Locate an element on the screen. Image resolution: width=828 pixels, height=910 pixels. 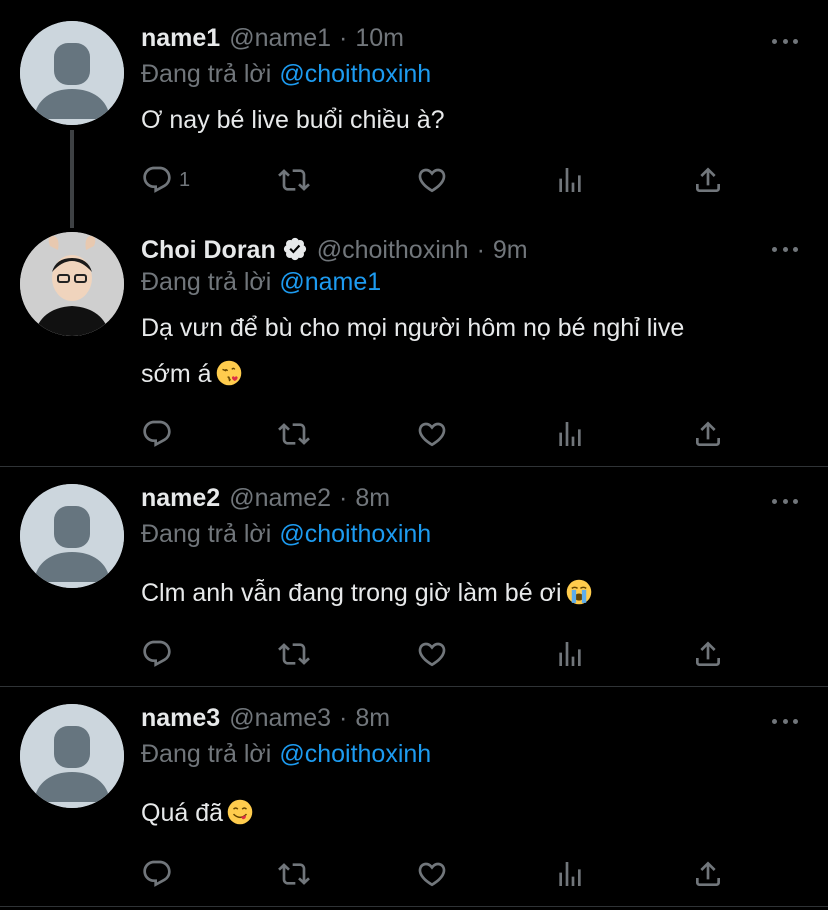
author-handle: @name2 is located at coordinates (280, 498).